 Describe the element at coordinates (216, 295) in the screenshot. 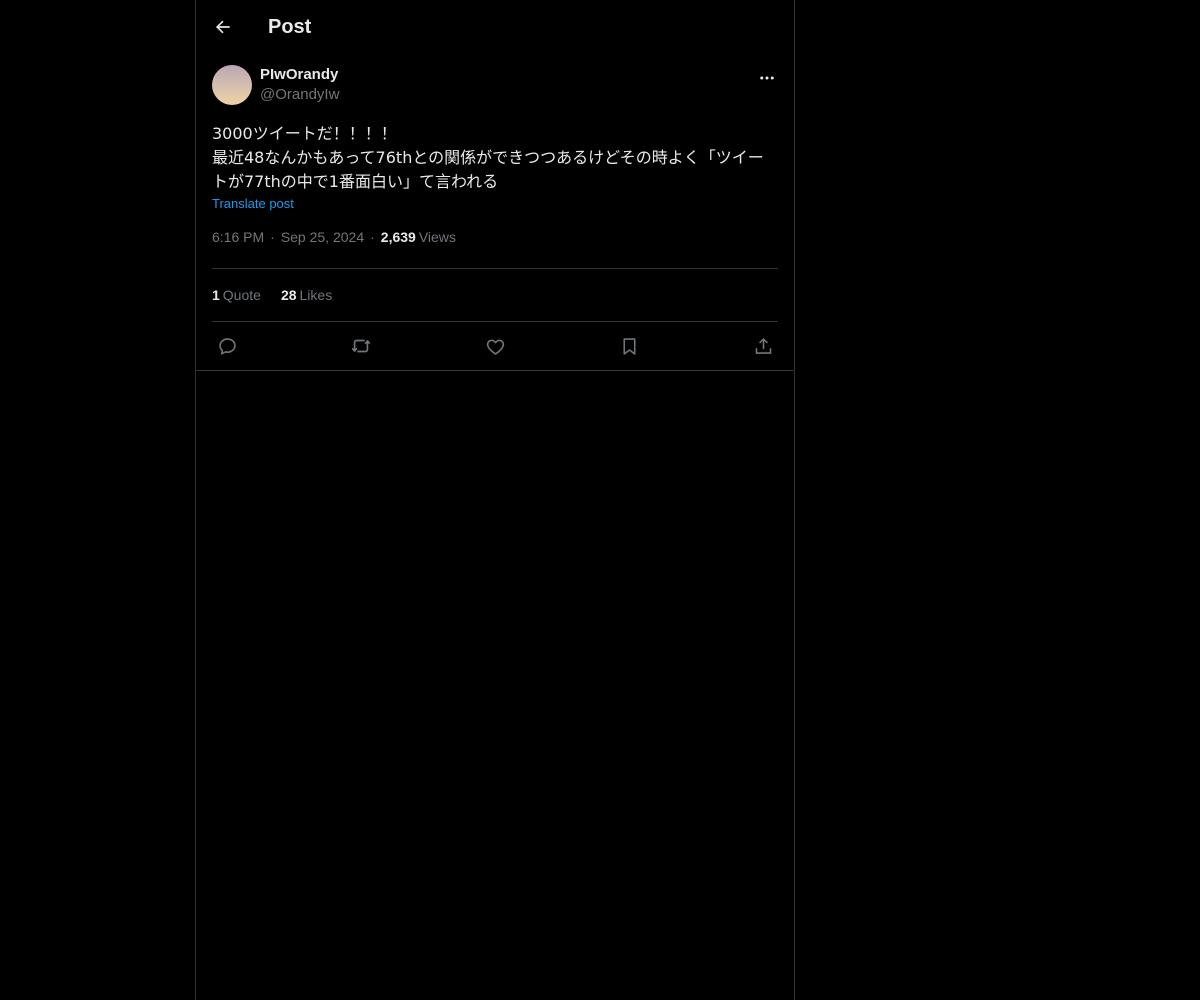

I see `quote-count: 1` at that location.